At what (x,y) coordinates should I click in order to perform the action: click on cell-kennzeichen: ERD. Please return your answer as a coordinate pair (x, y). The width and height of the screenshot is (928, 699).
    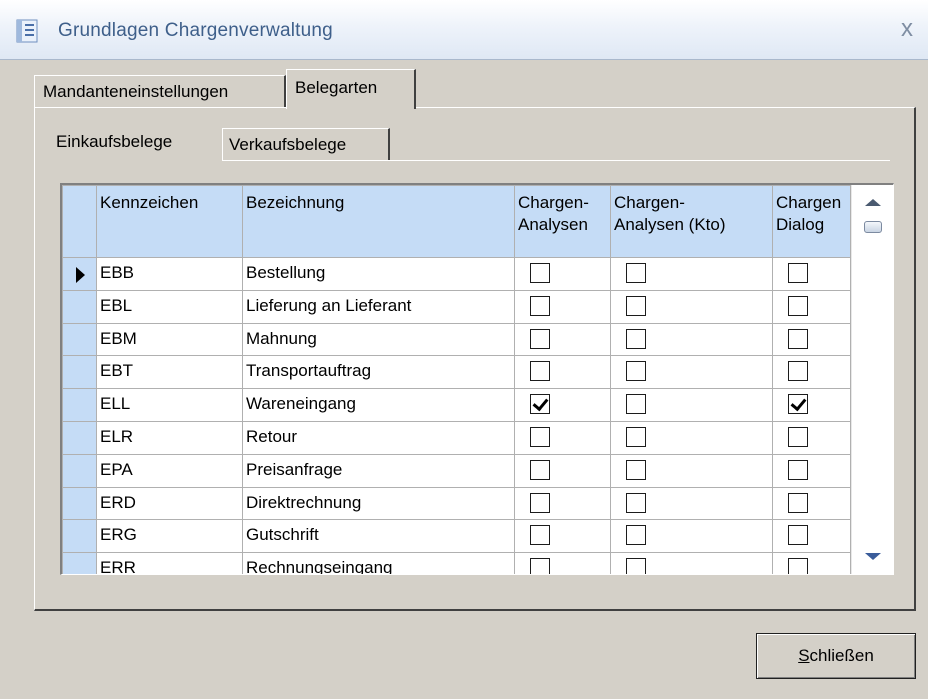
    Looking at the image, I should click on (169, 503).